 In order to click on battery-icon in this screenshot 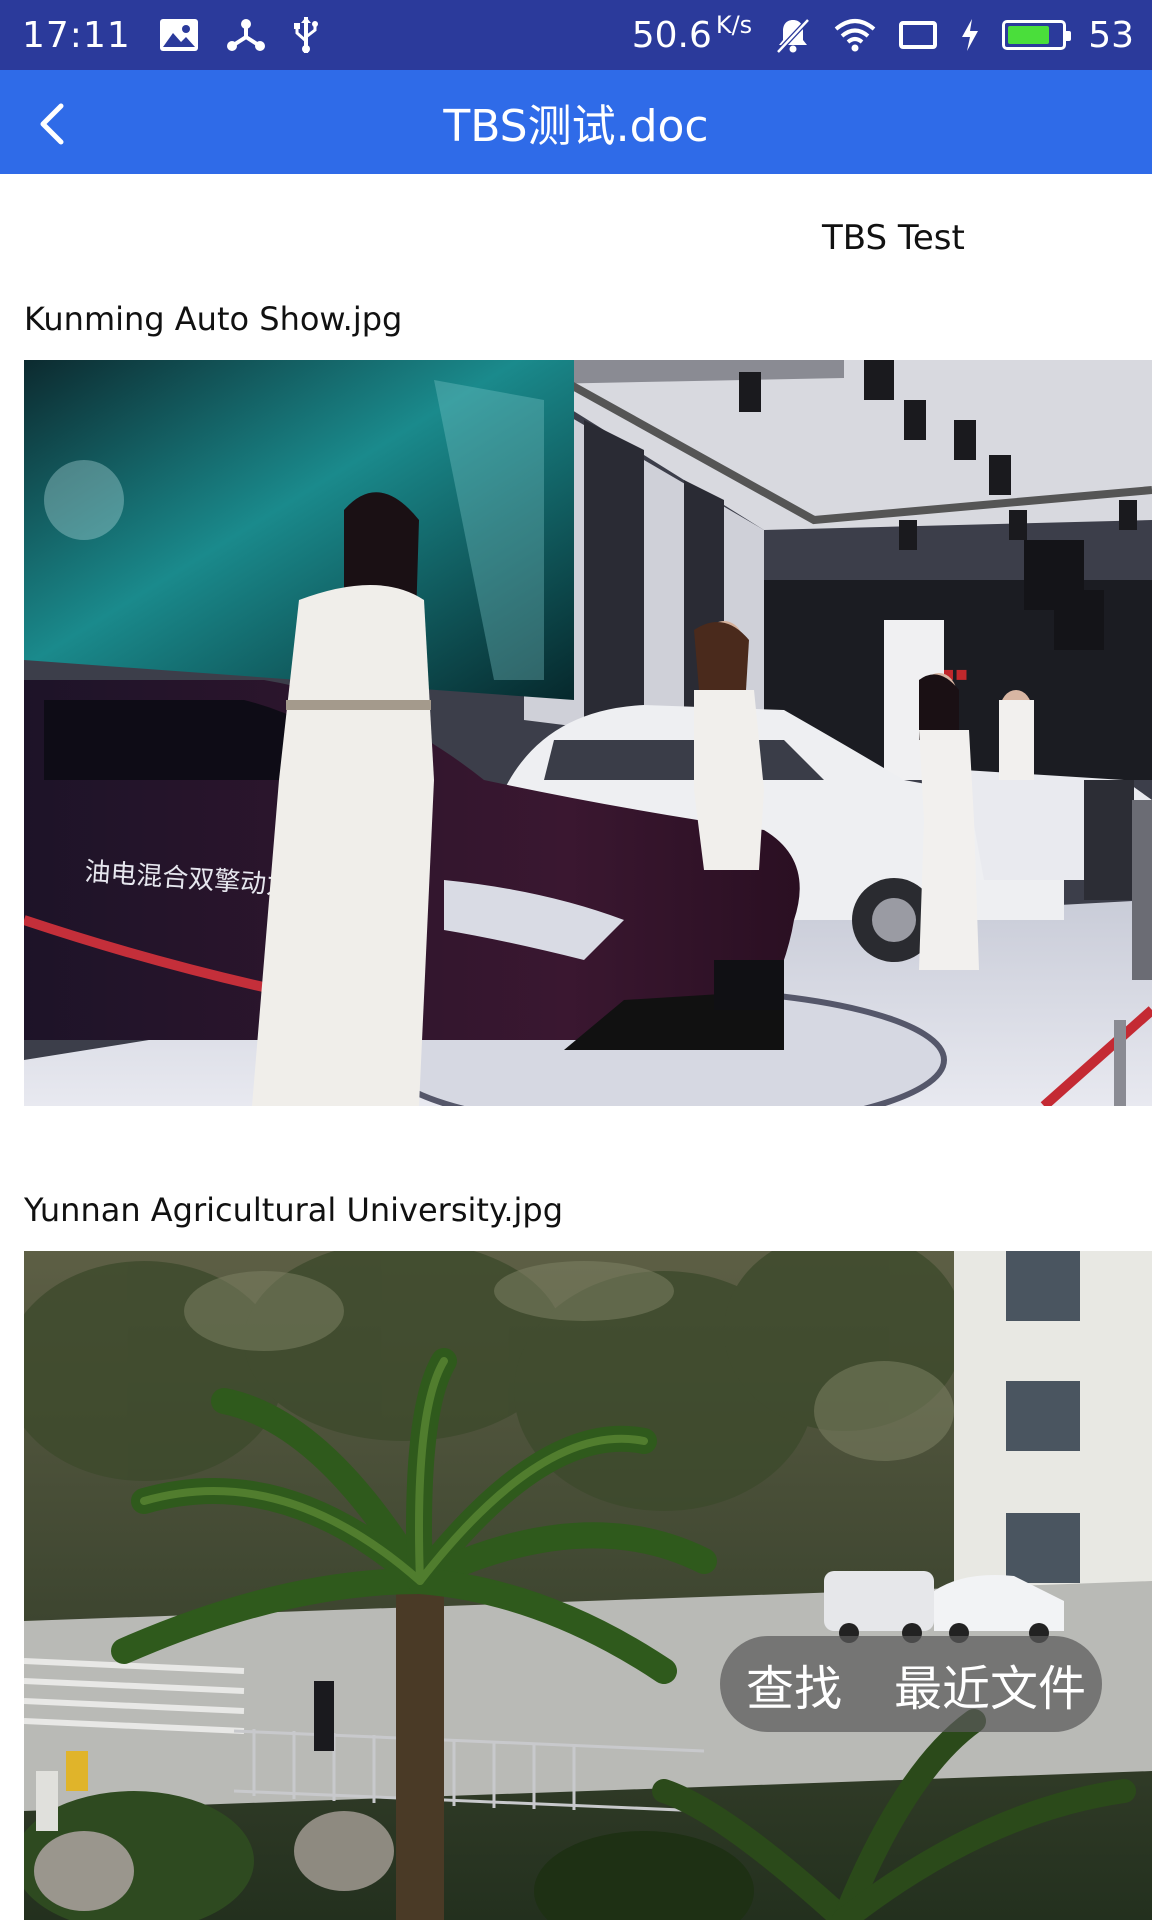, I will do `click(1037, 35)`.